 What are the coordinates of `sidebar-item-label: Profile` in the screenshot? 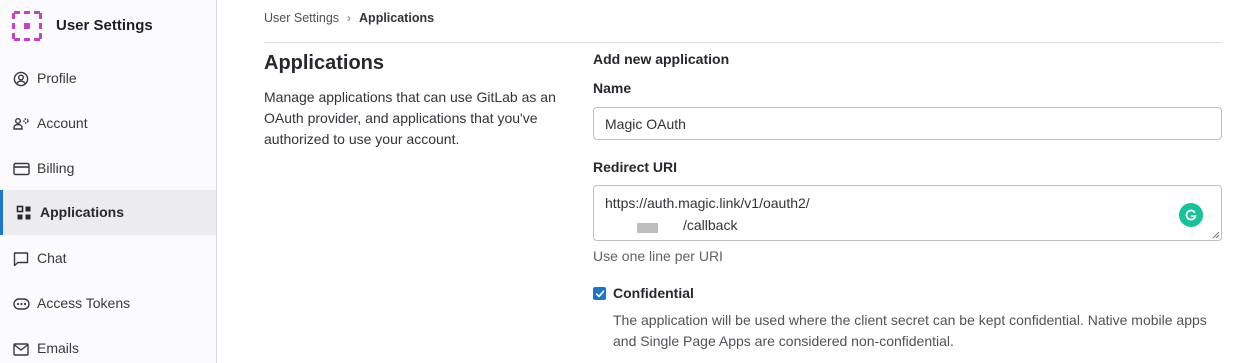 It's located at (57, 78).